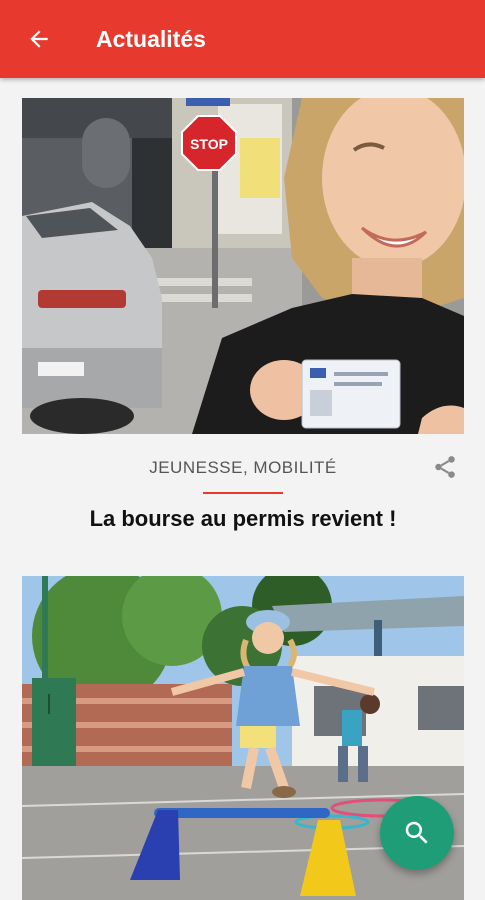 The image size is (485, 900). What do you see at coordinates (209, 144) in the screenshot?
I see `stop-sign-text: STOP` at bounding box center [209, 144].